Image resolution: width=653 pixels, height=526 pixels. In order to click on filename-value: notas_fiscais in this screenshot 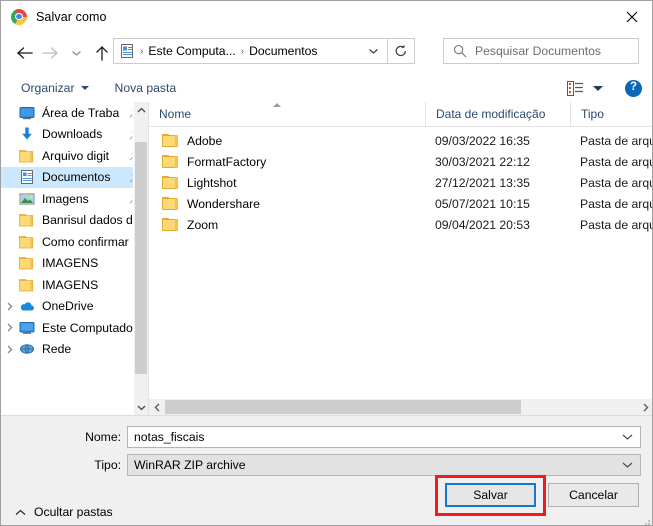, I will do `click(169, 437)`.